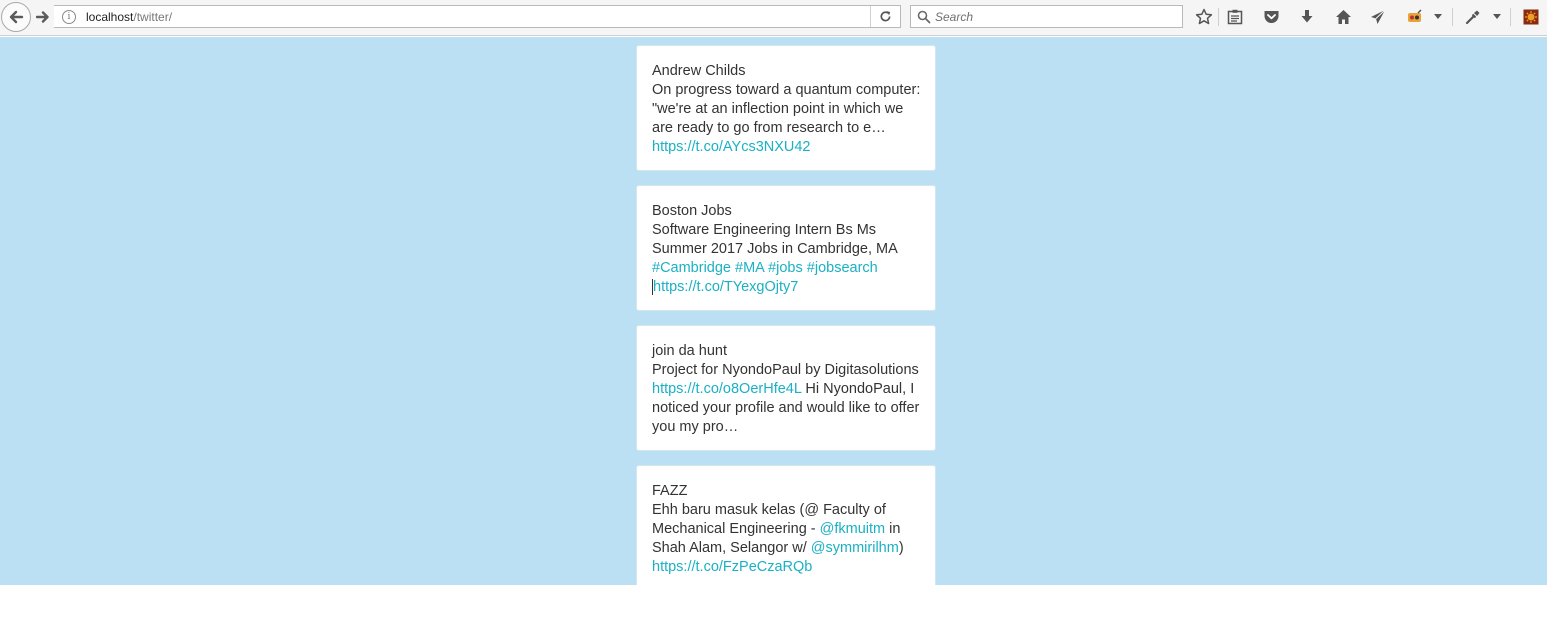 This screenshot has height=632, width=1547. I want to click on back-button, so click(16, 17).